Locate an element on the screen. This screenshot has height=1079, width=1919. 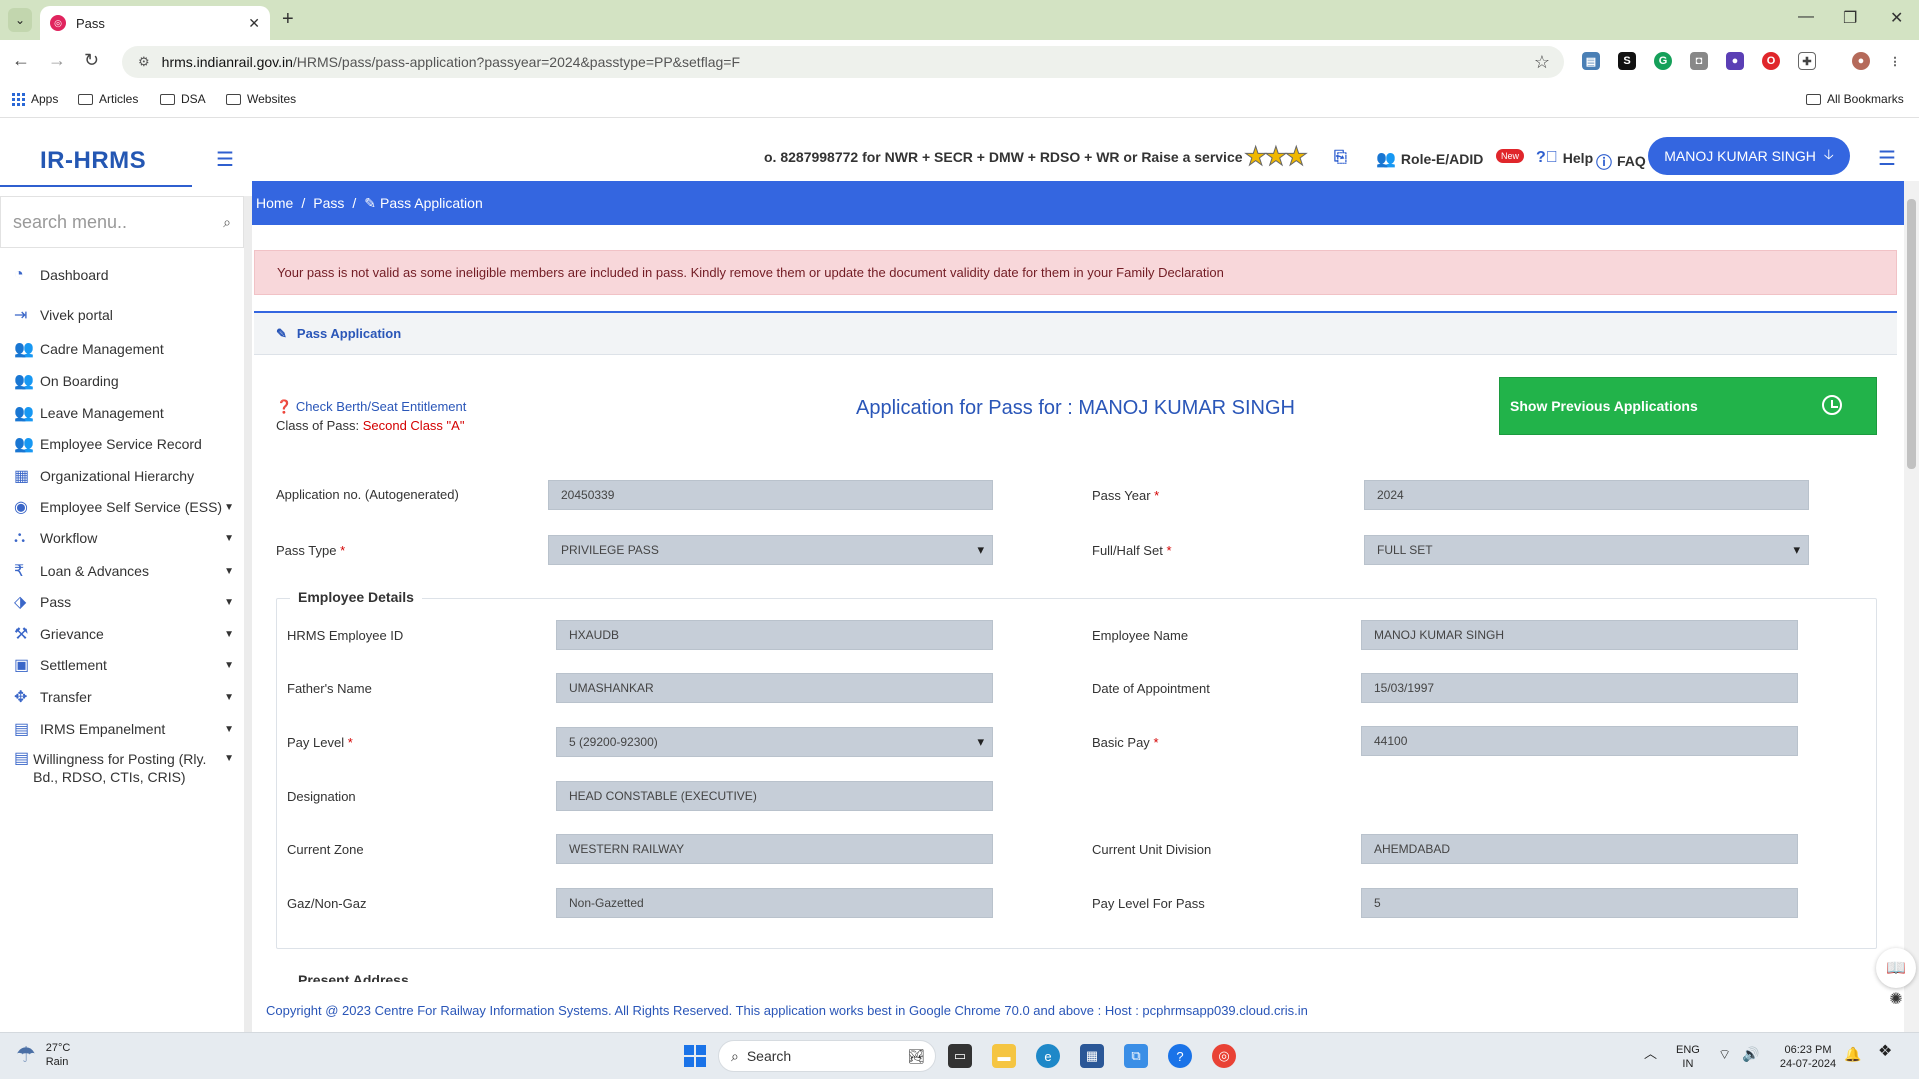
breadcrumb-pass: Pass is located at coordinates (328, 203).